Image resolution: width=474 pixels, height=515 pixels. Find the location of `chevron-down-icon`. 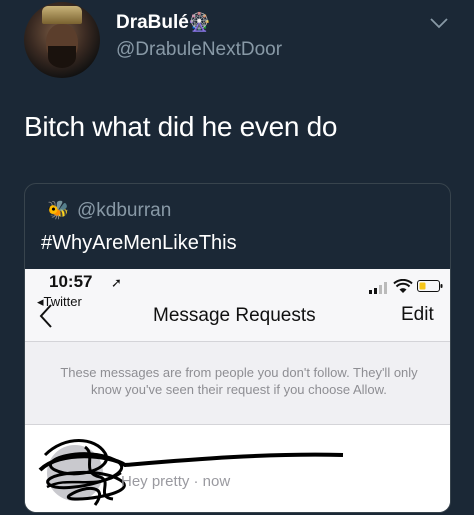

chevron-down-icon is located at coordinates (439, 23).